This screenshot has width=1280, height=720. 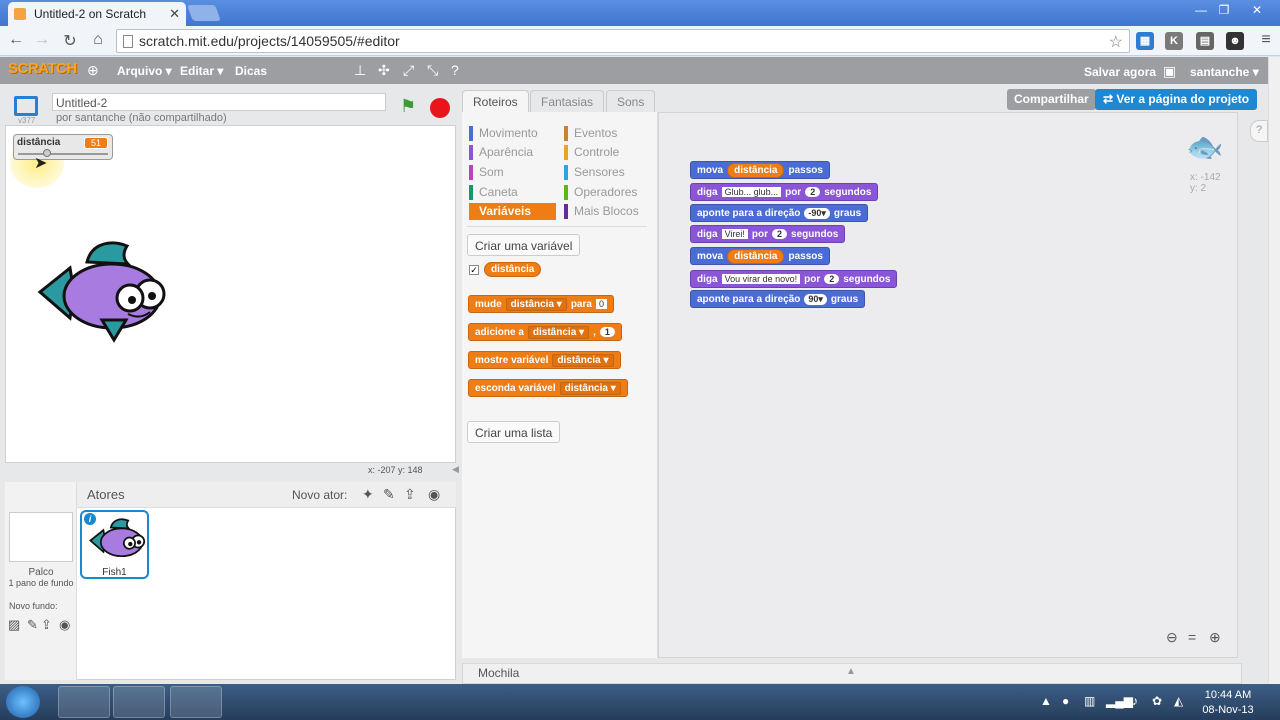 What do you see at coordinates (1259, 131) in the screenshot?
I see `help-tab: ?` at bounding box center [1259, 131].